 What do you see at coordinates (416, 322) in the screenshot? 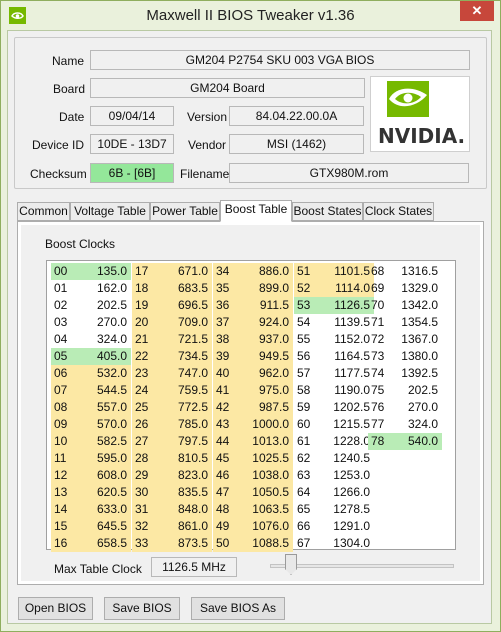
I see `boost-clock-value: 1354.5` at bounding box center [416, 322].